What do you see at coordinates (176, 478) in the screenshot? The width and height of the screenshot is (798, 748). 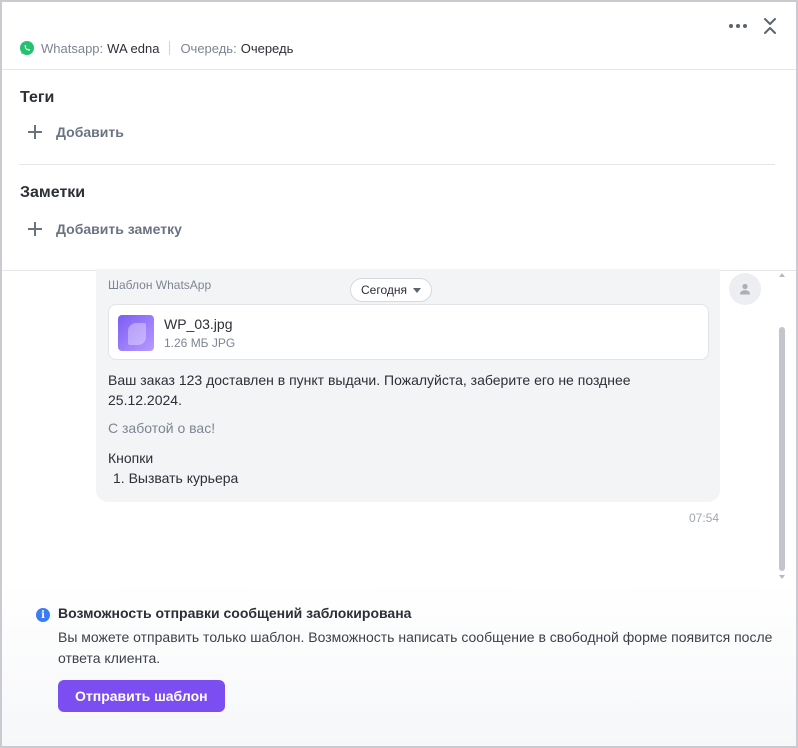 I see `message-button-item: 1. Вызвать курьера` at bounding box center [176, 478].